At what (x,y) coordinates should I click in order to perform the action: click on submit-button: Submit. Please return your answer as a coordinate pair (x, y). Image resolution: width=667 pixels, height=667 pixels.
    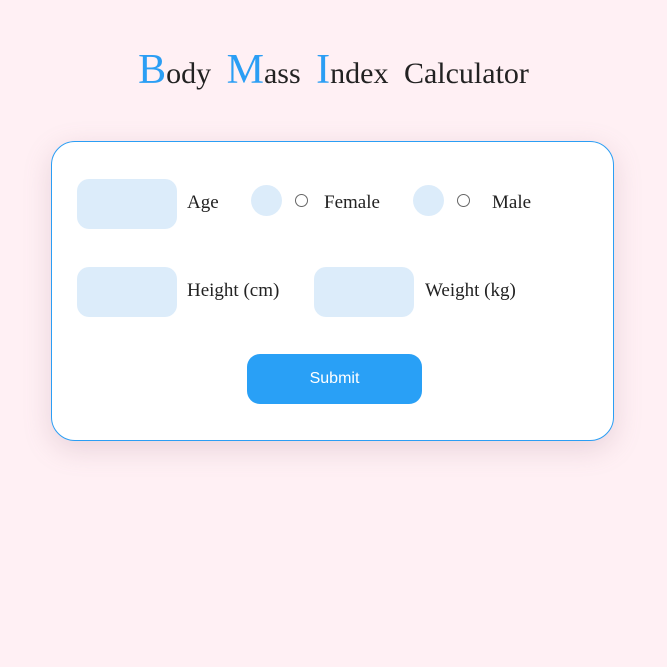
    Looking at the image, I should click on (334, 379).